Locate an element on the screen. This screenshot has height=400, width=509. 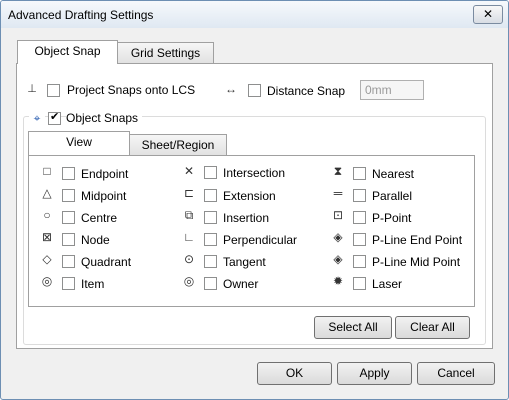
node-icon: ⊠ is located at coordinates (47, 237).